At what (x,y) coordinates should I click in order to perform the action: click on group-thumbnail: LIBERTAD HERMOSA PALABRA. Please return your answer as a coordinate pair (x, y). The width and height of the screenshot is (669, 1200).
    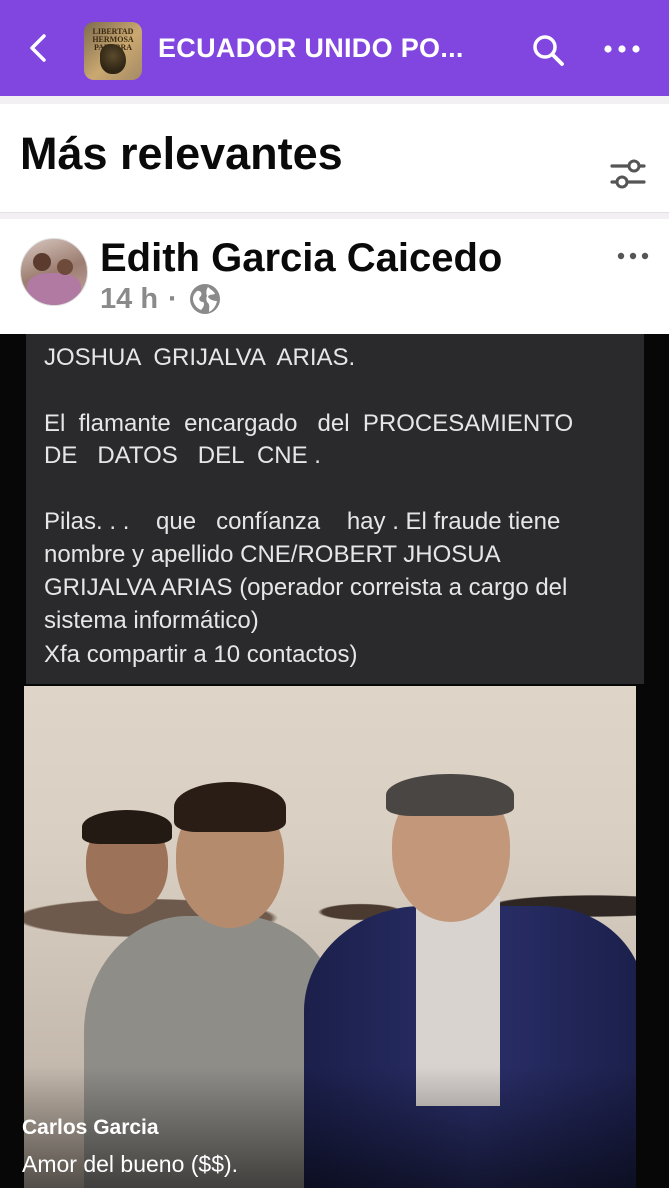
    Looking at the image, I should click on (113, 51).